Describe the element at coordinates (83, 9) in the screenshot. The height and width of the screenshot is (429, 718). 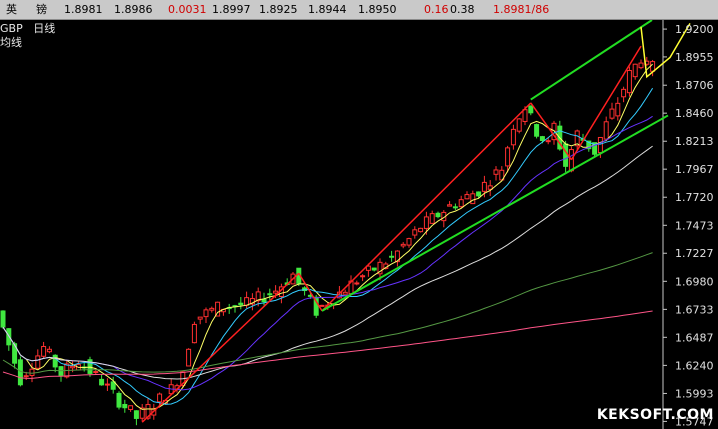
I see `quote-last: 1.8981` at that location.